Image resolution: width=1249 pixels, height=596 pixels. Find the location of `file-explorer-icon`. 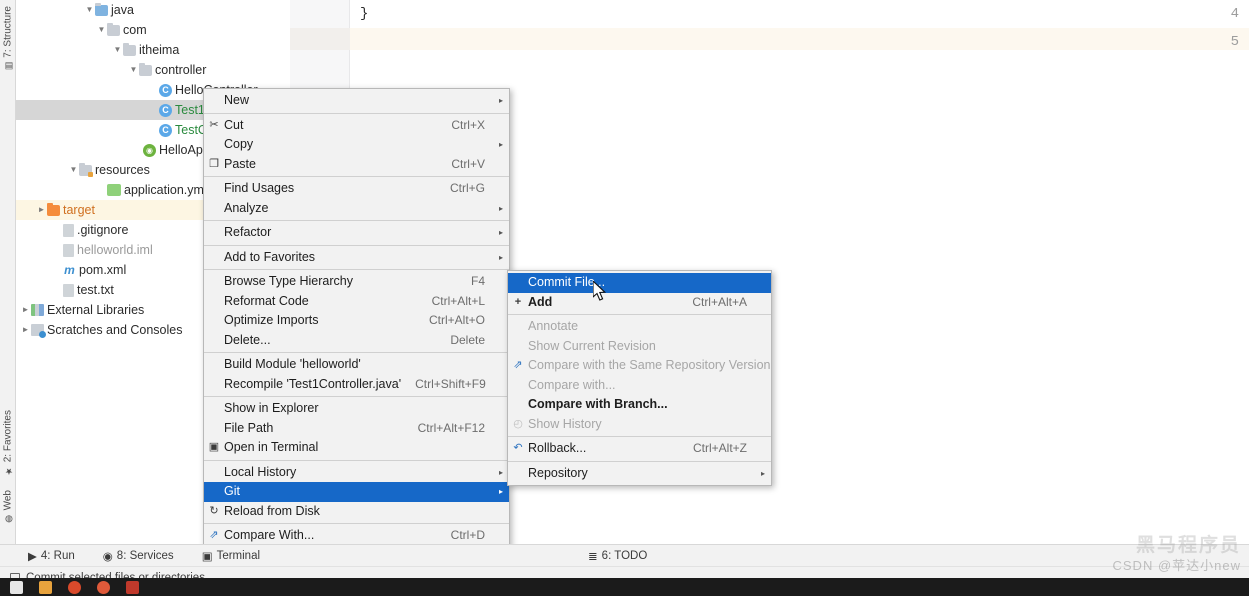

file-explorer-icon is located at coordinates (45, 587).